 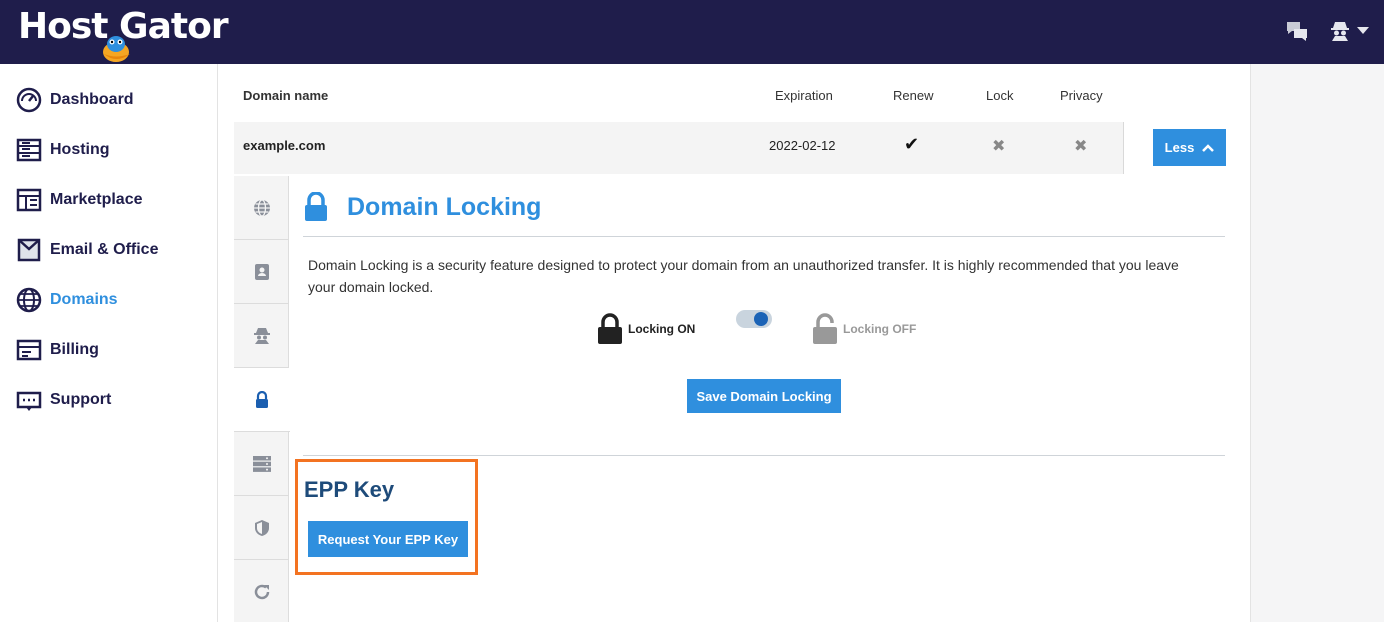 What do you see at coordinates (804, 95) in the screenshot?
I see `column-header-expiration: Expiration` at bounding box center [804, 95].